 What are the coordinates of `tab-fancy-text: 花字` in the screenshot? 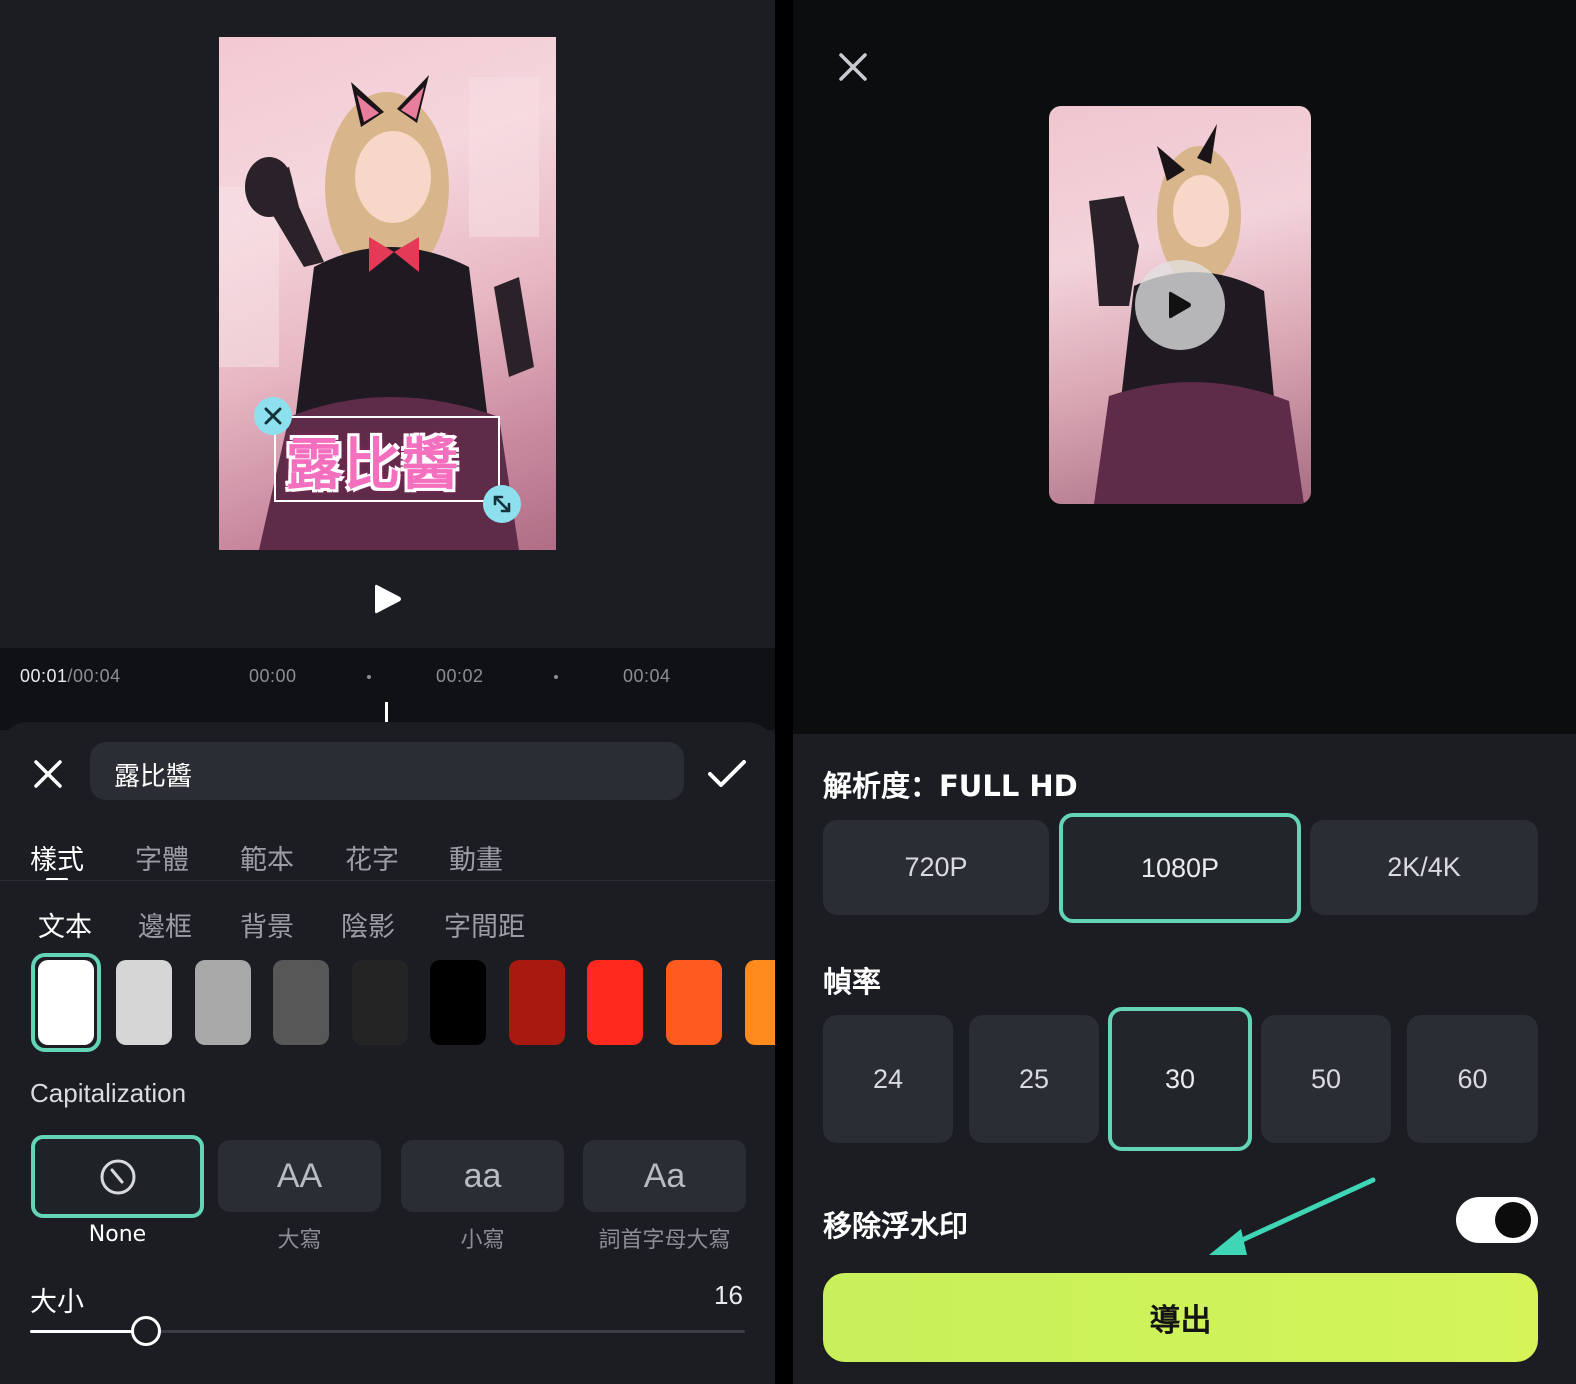 It's located at (372, 857).